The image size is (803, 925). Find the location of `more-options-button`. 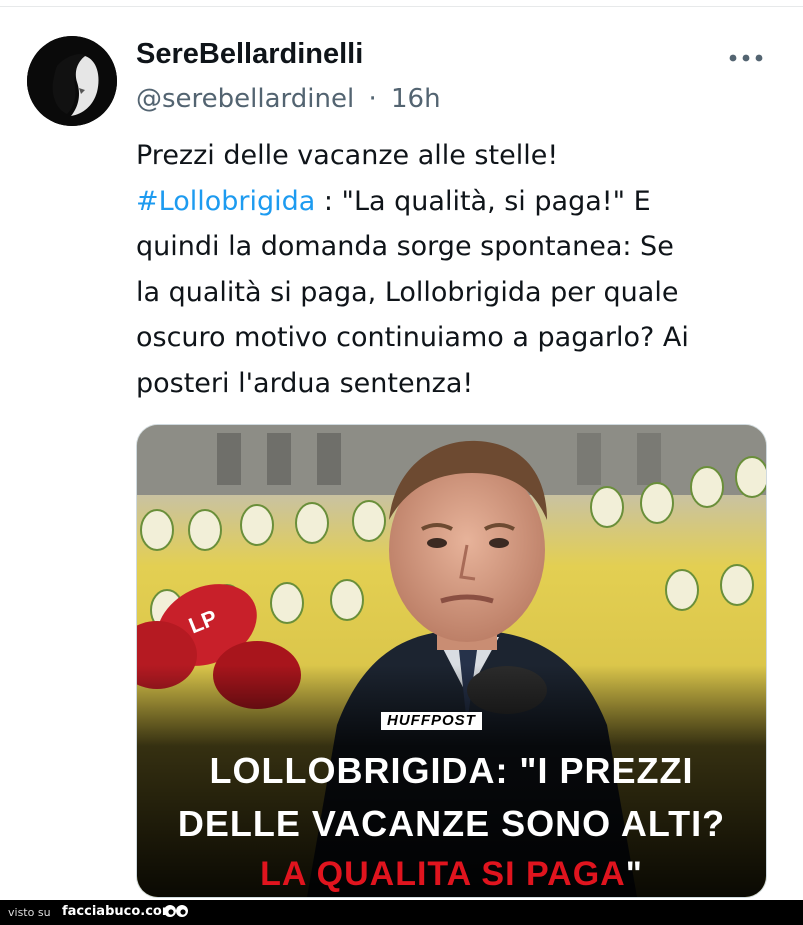

more-options-button is located at coordinates (746, 58).